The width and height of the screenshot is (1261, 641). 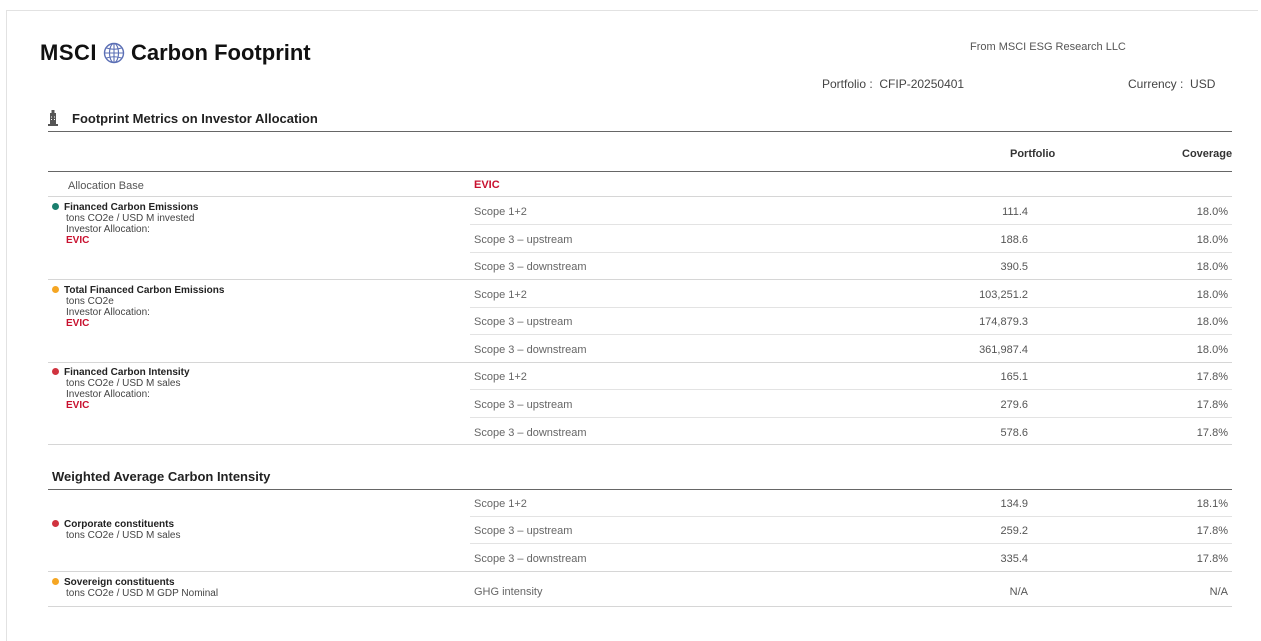 I want to click on source-line: From MSCI ESG Research LLC, so click(x=1048, y=47).